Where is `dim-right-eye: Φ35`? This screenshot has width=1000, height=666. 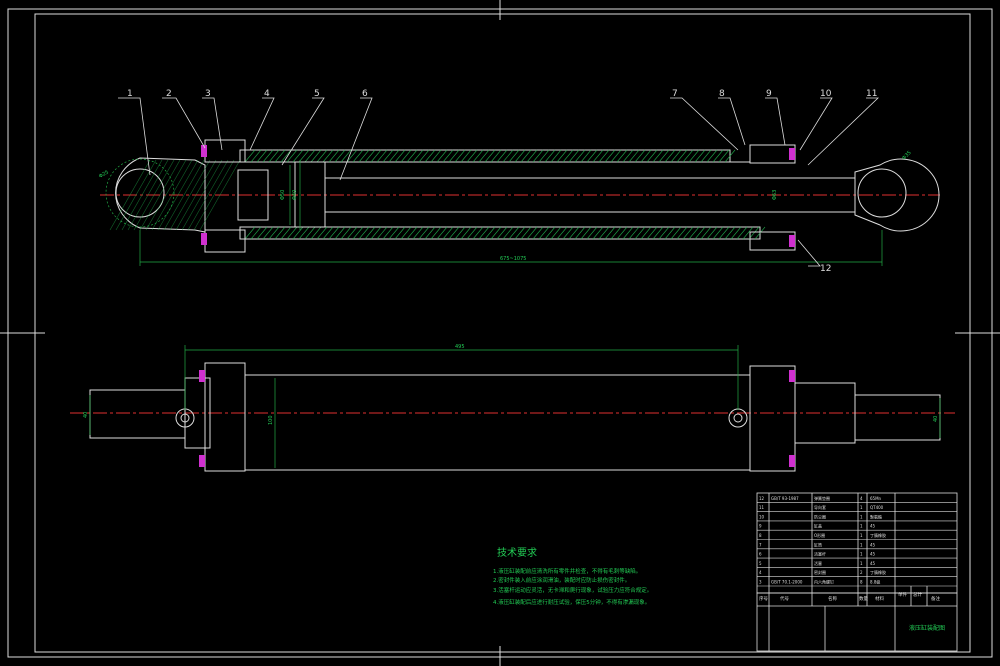
dim-right-eye: Φ35 is located at coordinates (907, 156).